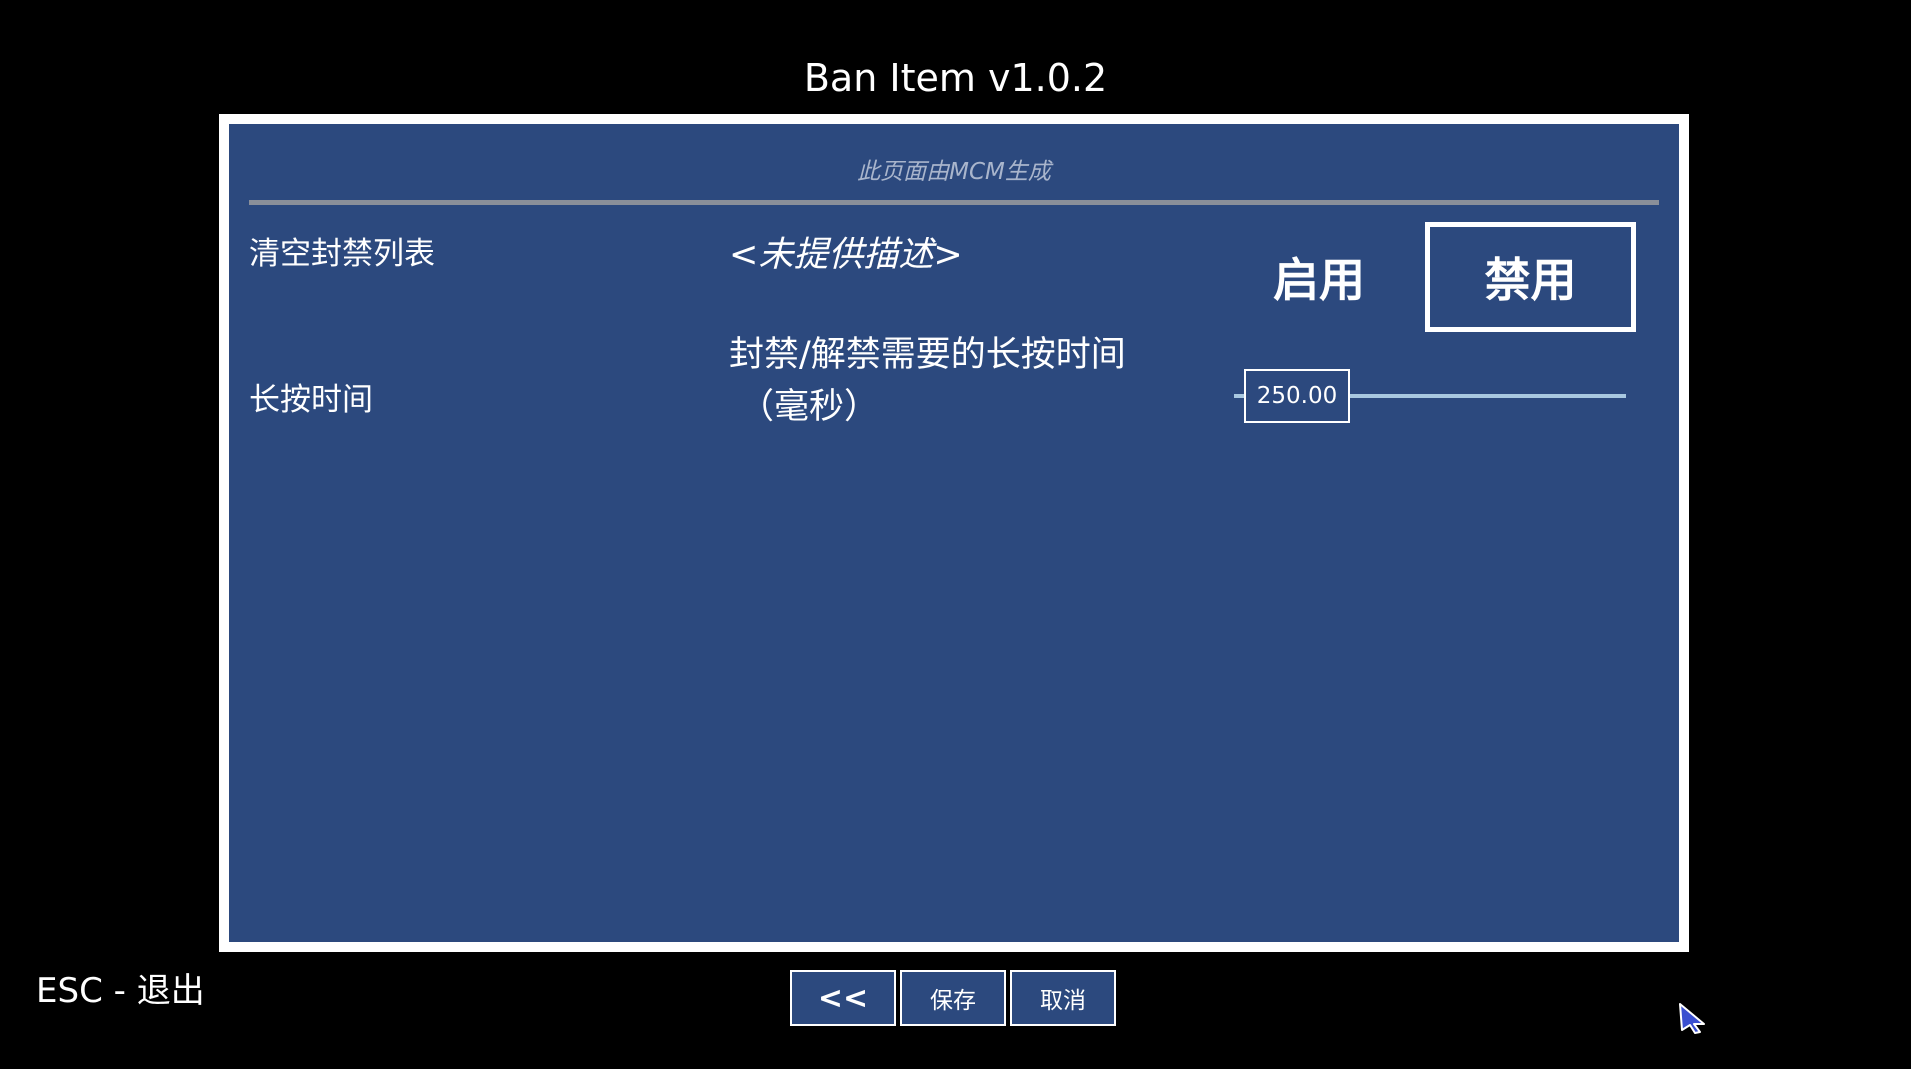 This screenshot has height=1069, width=1911. What do you see at coordinates (1319, 277) in the screenshot?
I see `toggle-enable-button: 启用` at bounding box center [1319, 277].